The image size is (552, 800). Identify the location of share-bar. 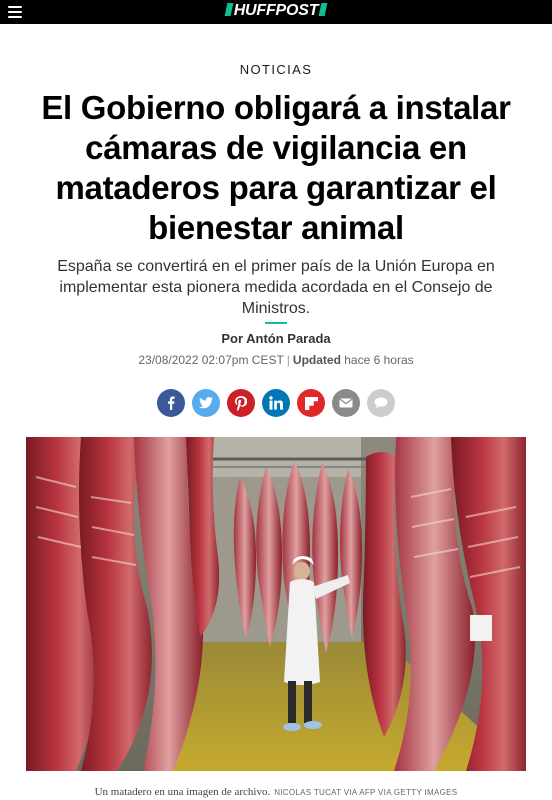
(276, 403).